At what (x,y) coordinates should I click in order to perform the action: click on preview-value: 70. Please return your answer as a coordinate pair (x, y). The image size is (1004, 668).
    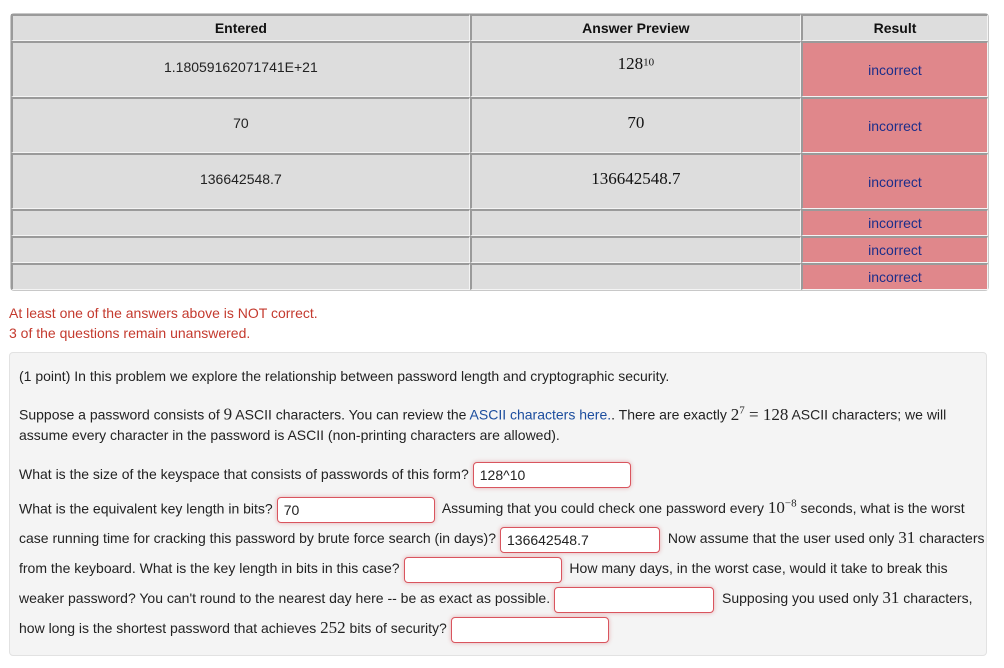
    Looking at the image, I should click on (636, 122).